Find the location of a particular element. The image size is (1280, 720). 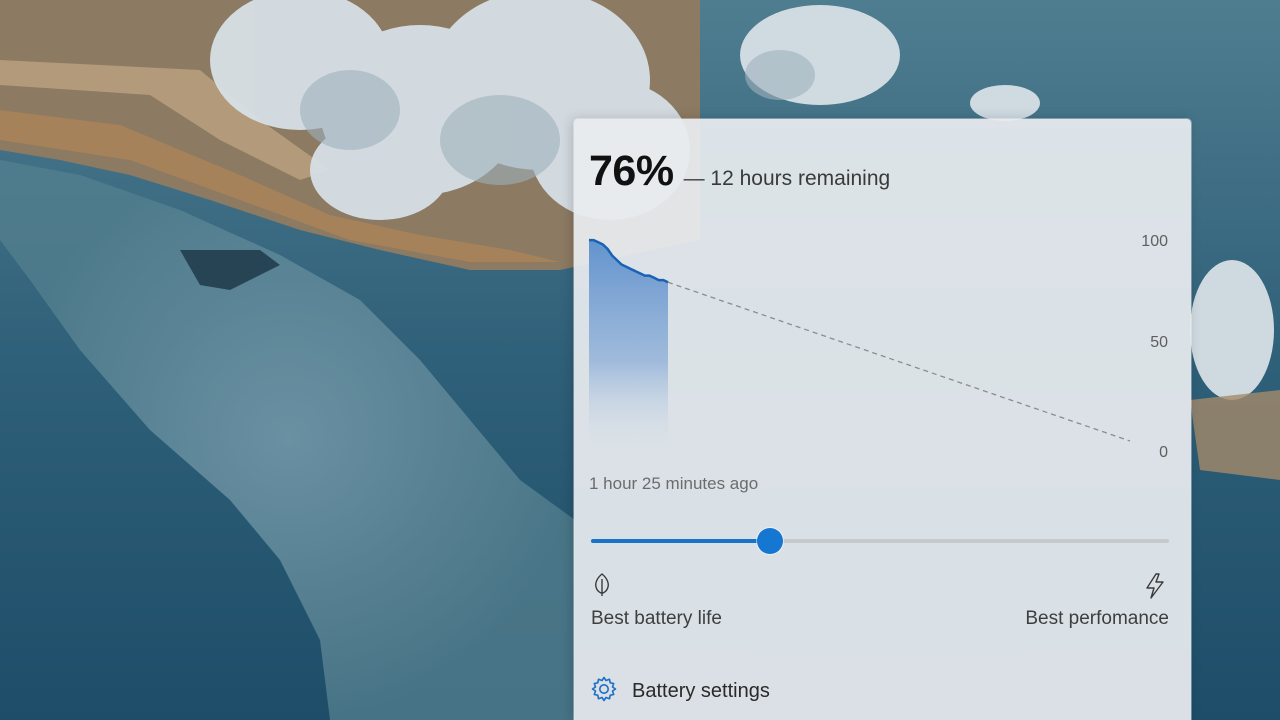

battery-usage-chart: 100 50 0 is located at coordinates (878, 347).